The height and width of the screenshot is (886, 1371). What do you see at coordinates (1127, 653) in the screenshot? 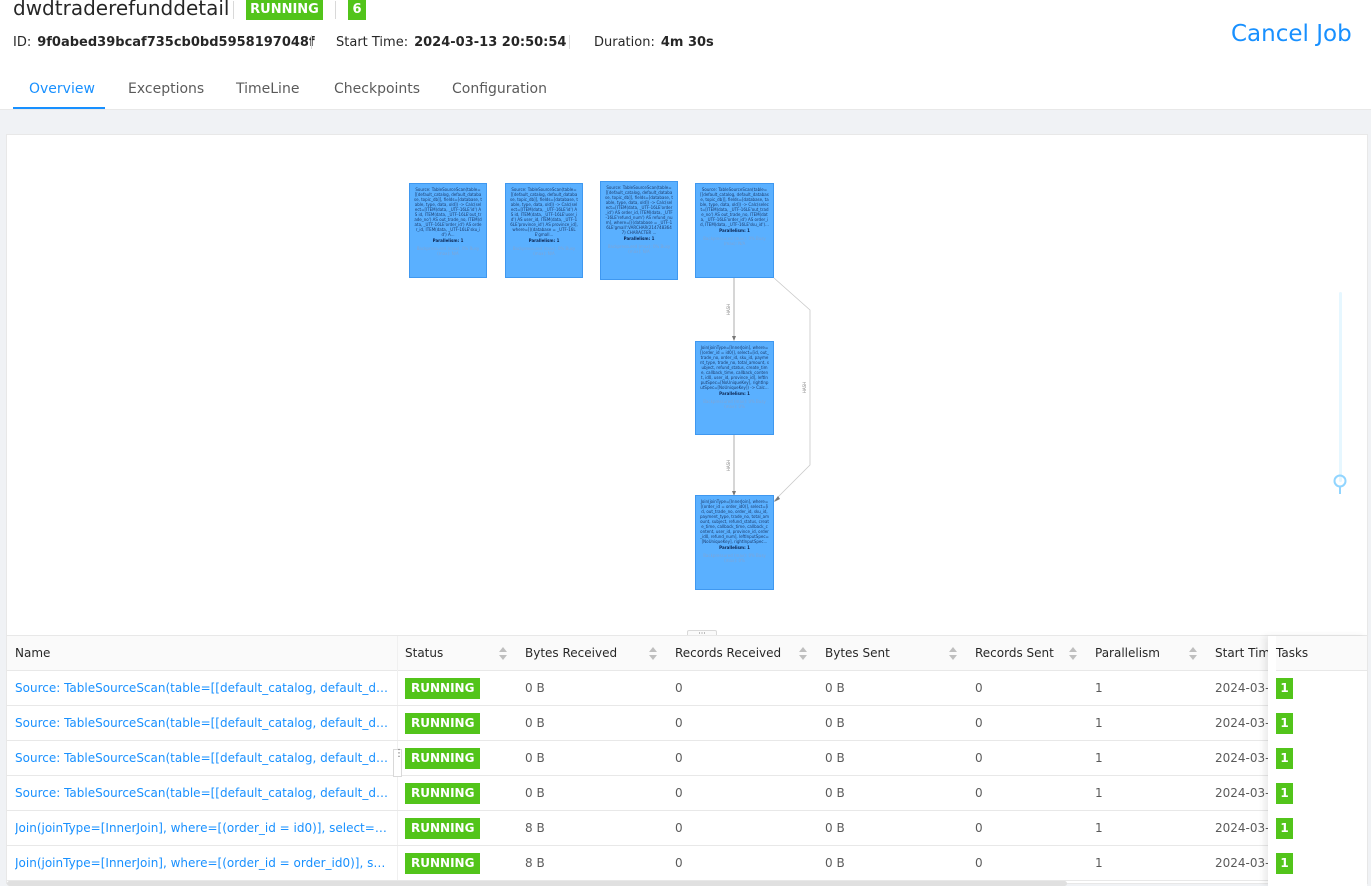
I see `column-header-parallelism: Parallelism` at bounding box center [1127, 653].